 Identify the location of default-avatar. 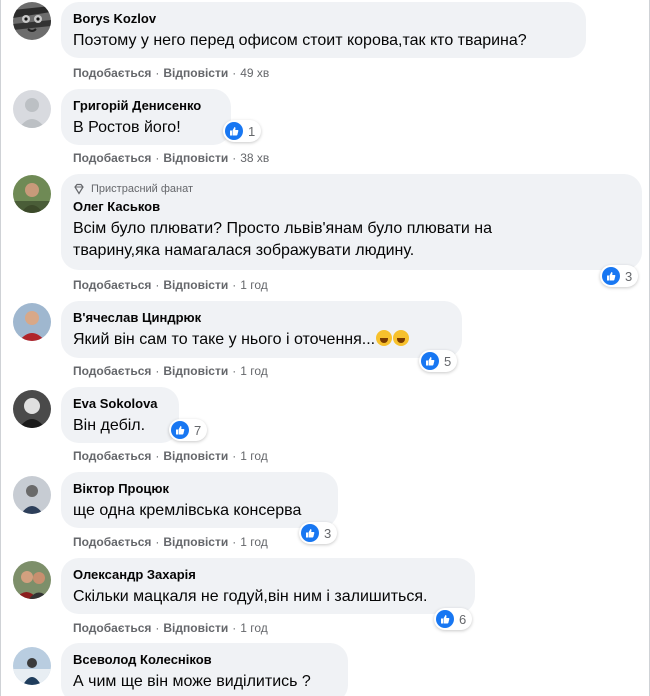
(32, 109).